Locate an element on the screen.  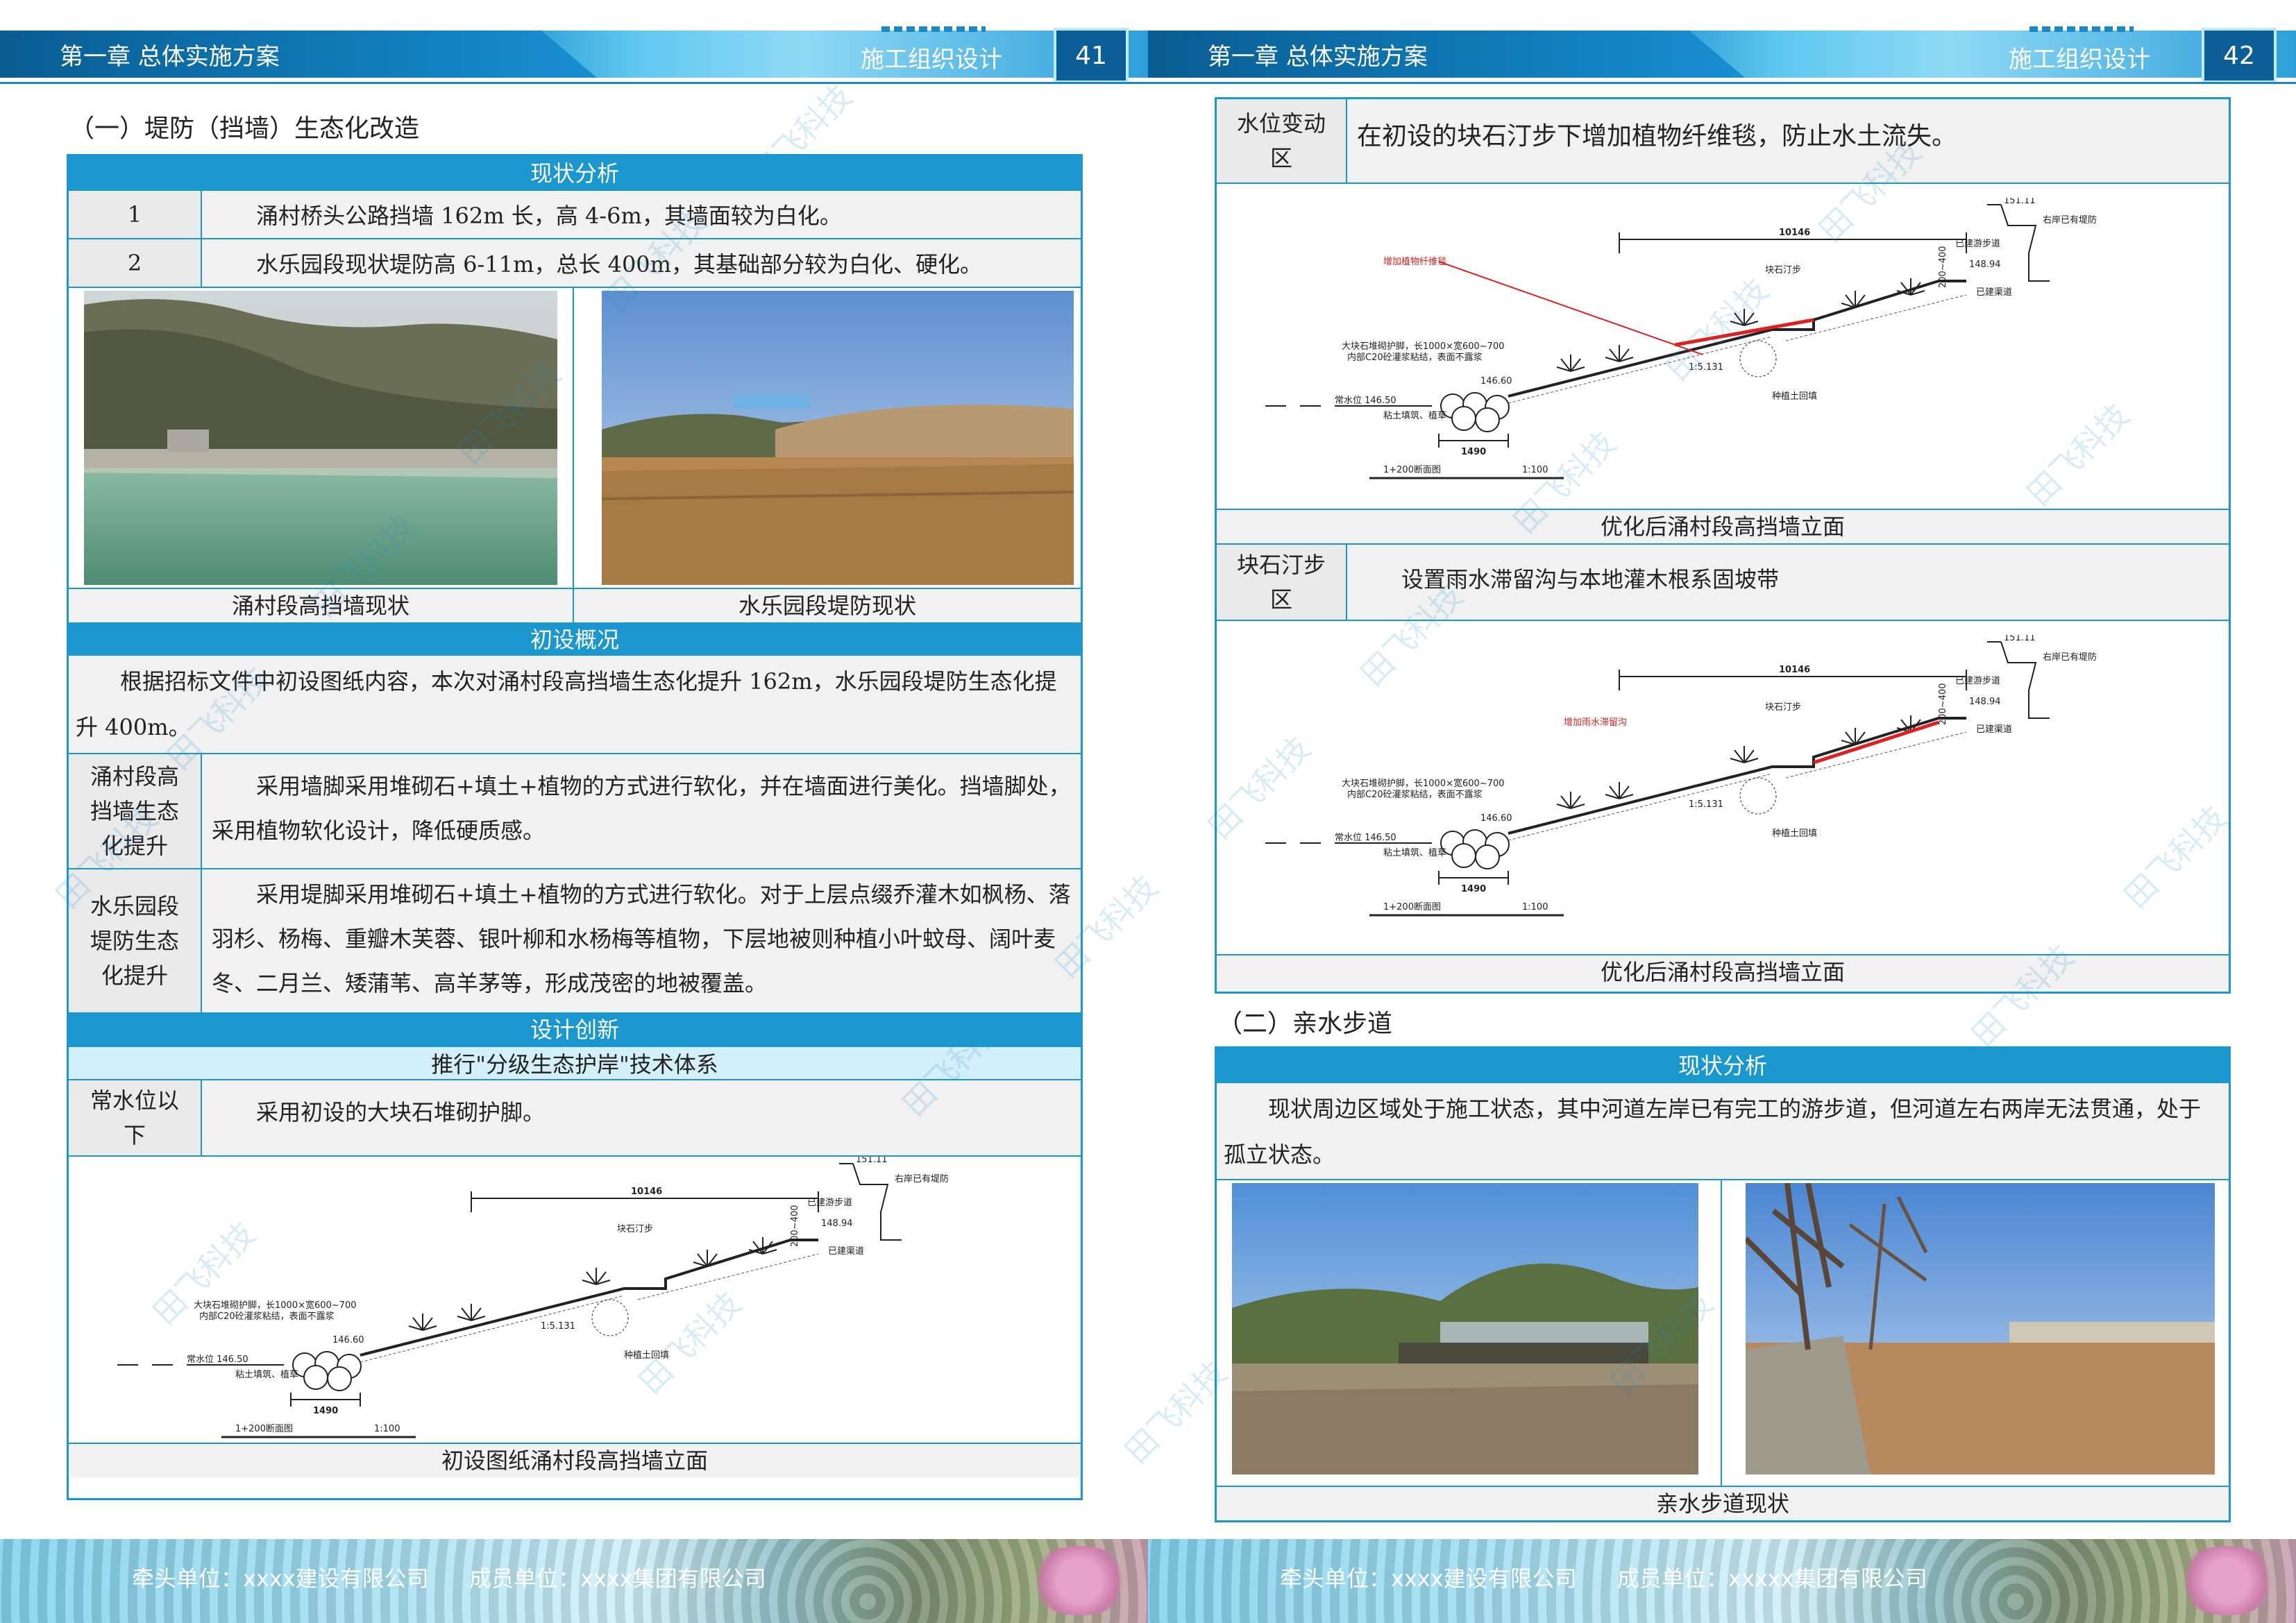
photo-retaining-wall is located at coordinates (320, 438).